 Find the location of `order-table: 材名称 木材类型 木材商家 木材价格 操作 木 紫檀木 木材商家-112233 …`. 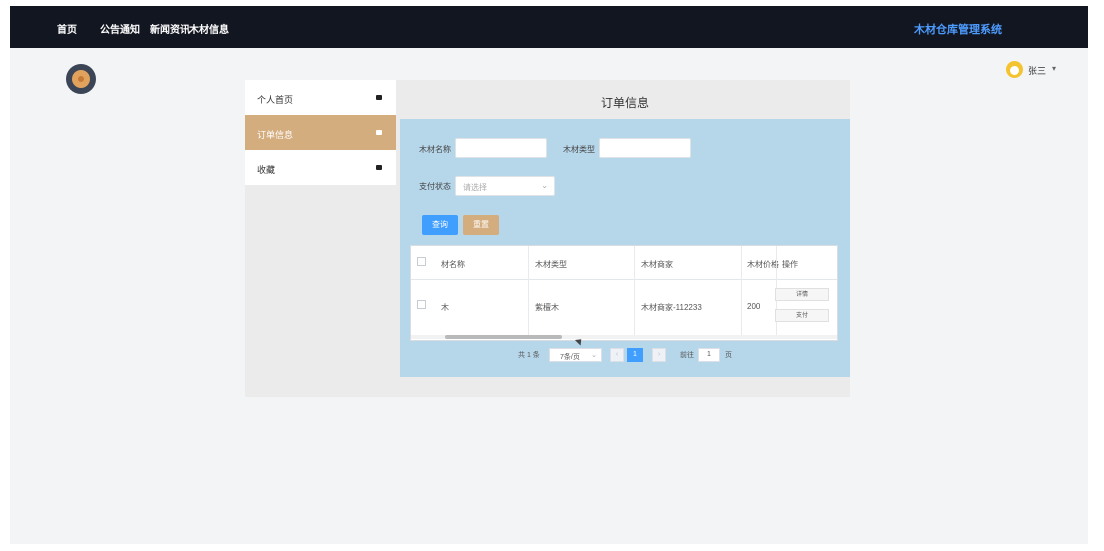

order-table: 材名称 木材类型 木材商家 木材价格 操作 木 紫檀木 木材商家-112233 … is located at coordinates (624, 293).